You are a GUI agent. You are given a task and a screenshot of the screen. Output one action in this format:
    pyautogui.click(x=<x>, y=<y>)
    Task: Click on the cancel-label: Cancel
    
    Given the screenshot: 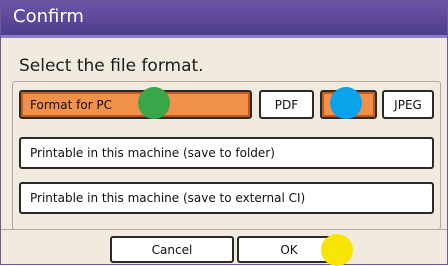 What is the action you would take?
    pyautogui.click(x=172, y=249)
    